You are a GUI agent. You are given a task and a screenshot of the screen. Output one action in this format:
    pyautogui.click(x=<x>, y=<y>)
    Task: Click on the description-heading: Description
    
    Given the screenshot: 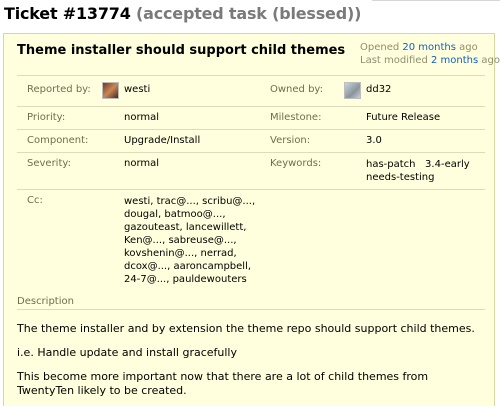 What is the action you would take?
    pyautogui.click(x=45, y=301)
    